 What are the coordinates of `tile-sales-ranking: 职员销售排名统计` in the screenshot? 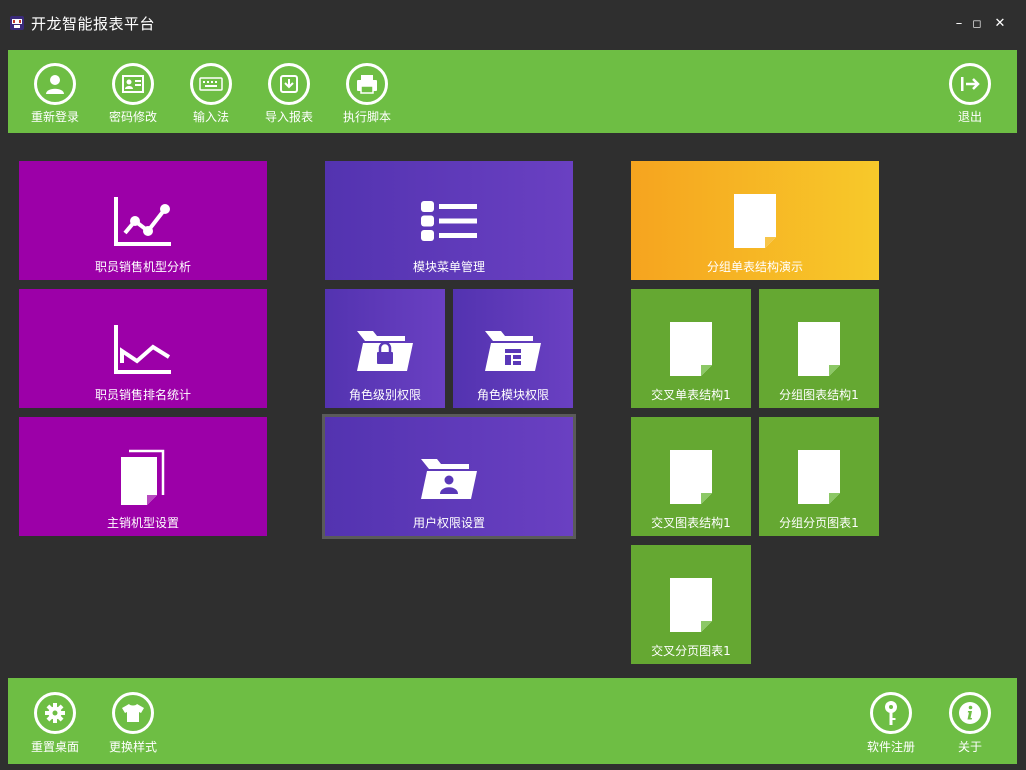 It's located at (143, 348).